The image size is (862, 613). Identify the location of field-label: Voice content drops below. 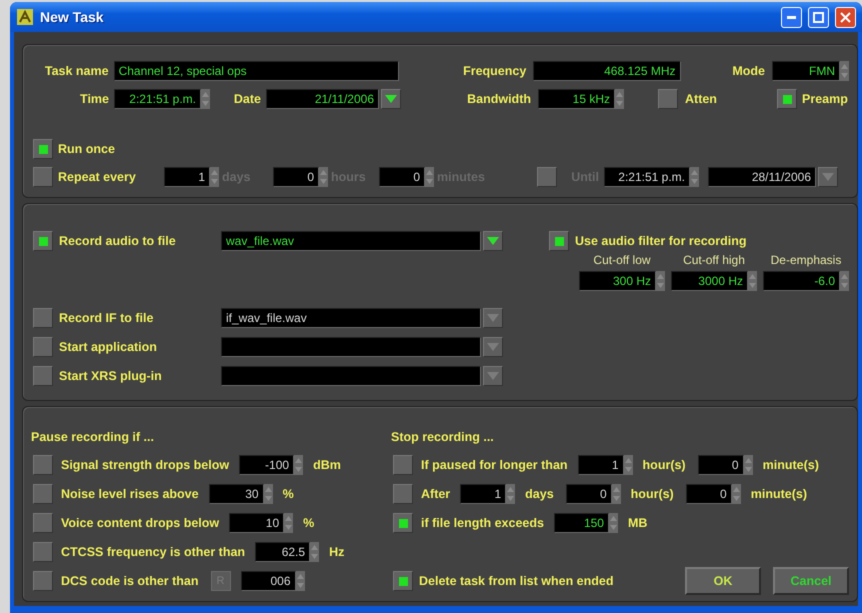
(140, 523).